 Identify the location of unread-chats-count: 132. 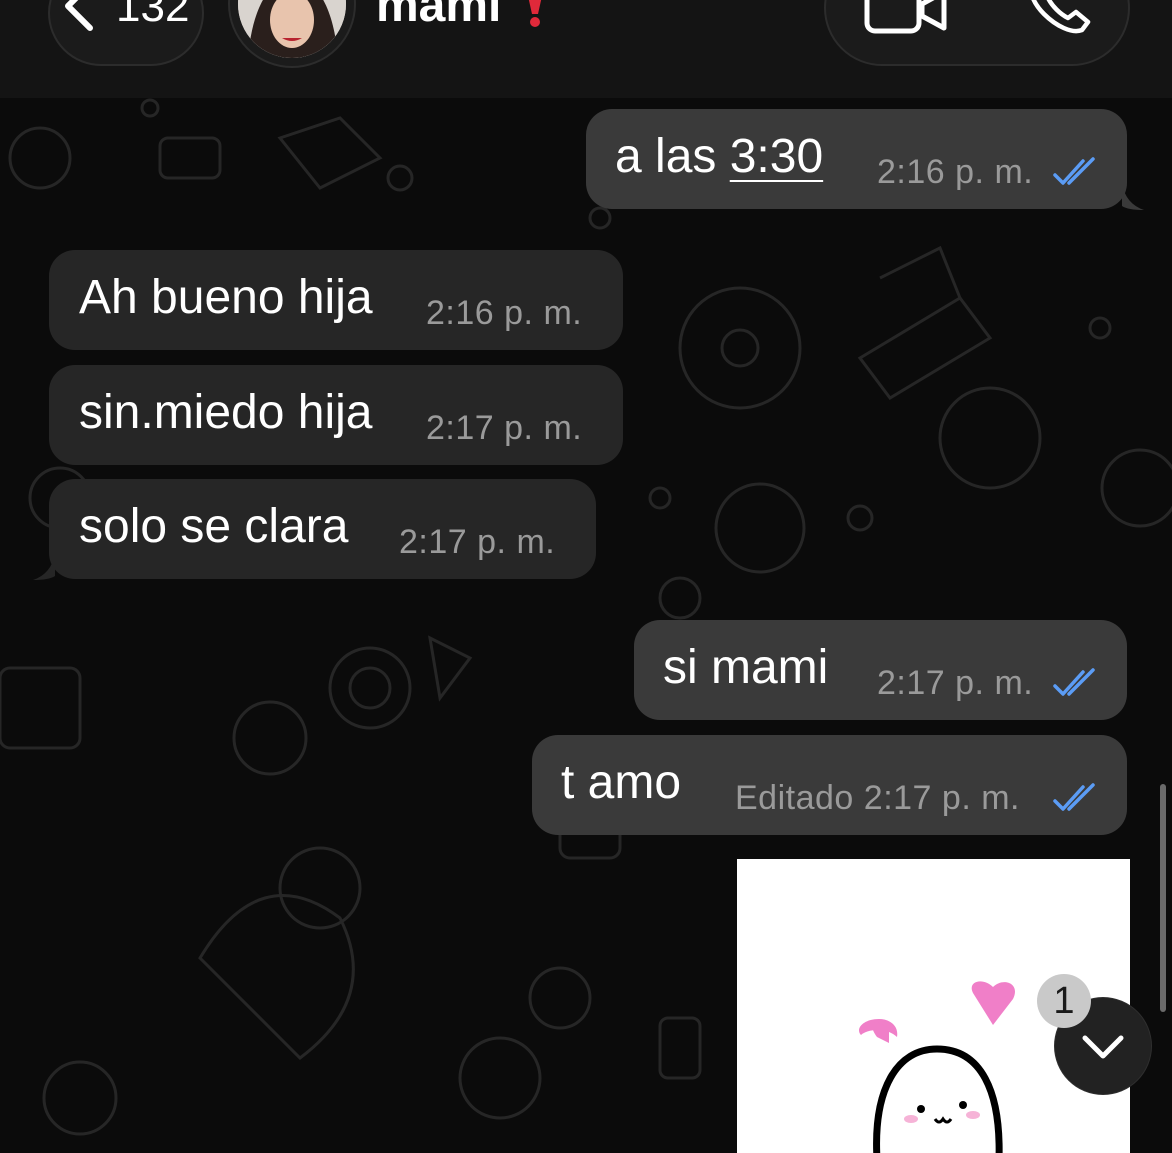
(153, 15).